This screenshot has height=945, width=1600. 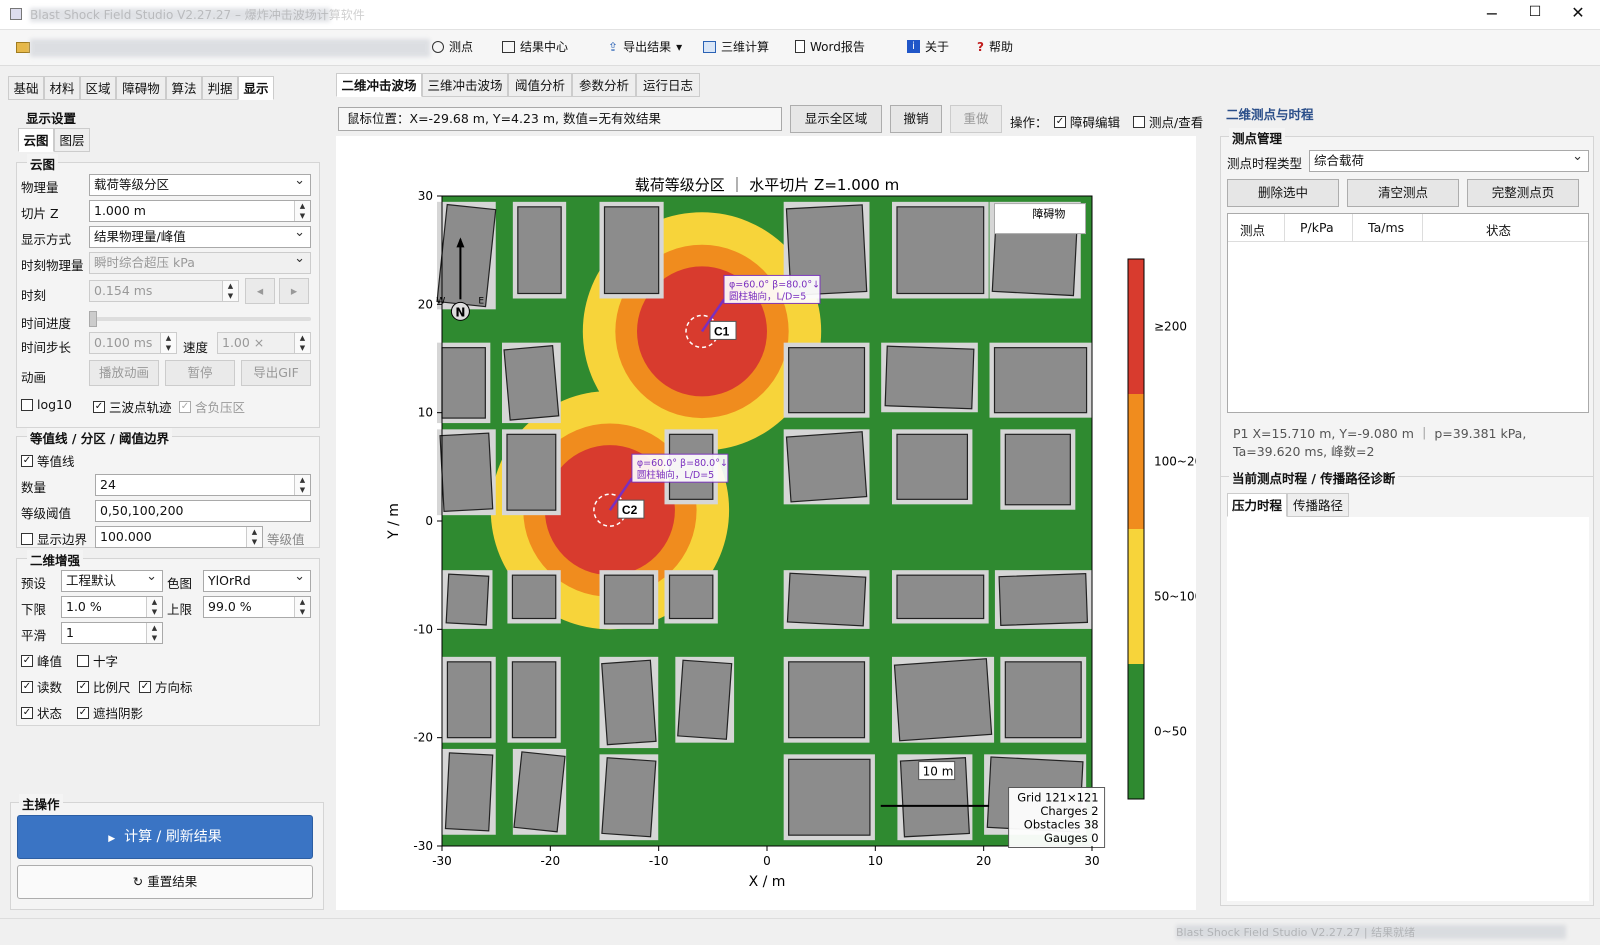 I want to click on main-ops-group: 主操作 ▶ 计算 / 刷新结果 ↻ 重置结果, so click(x=167, y=852).